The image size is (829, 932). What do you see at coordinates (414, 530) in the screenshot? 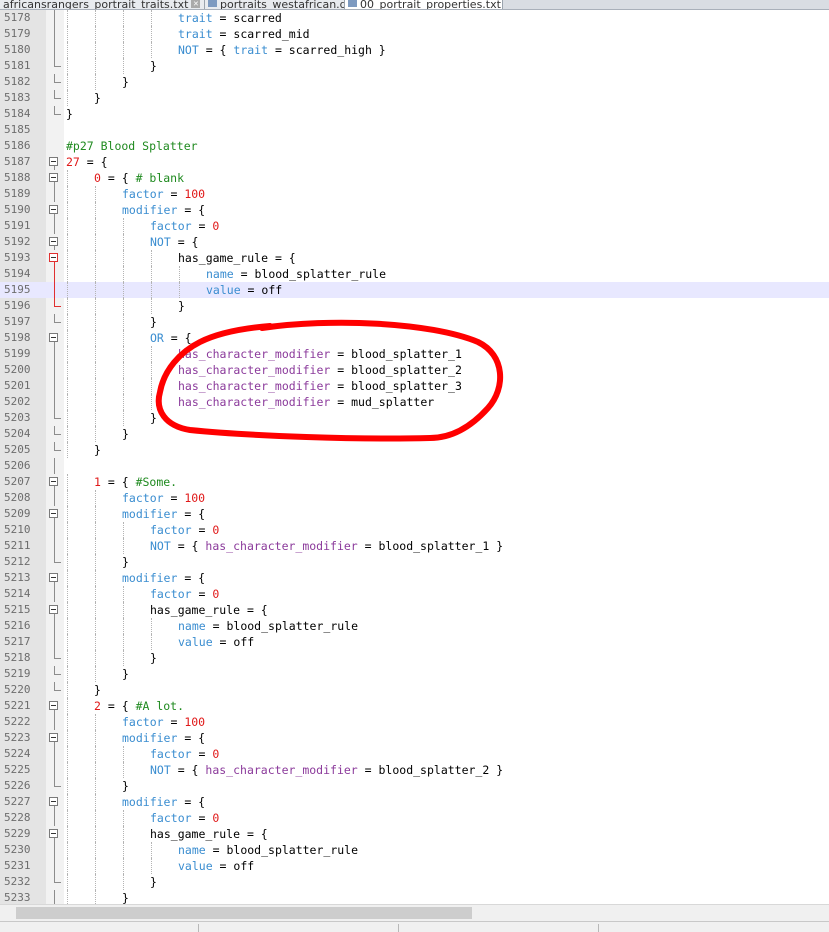
I see `code-line: 5210 factor = 0` at bounding box center [414, 530].